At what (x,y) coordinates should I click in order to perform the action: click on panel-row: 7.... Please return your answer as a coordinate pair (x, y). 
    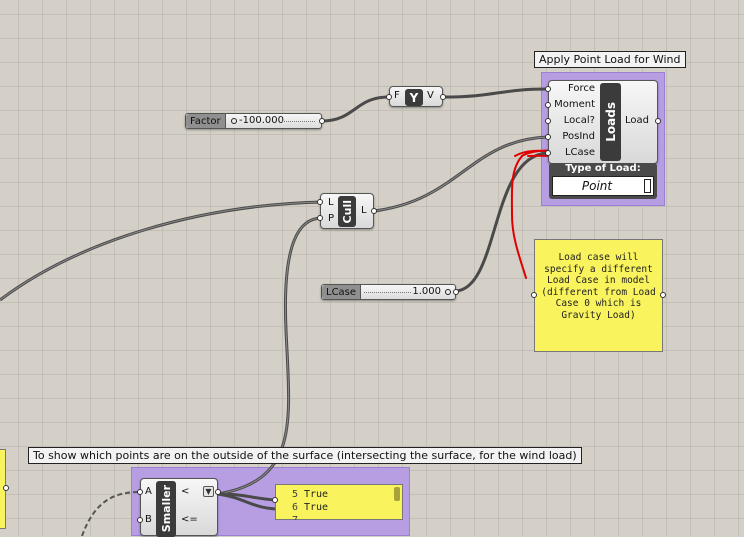
    Looking at the image, I should click on (301, 517).